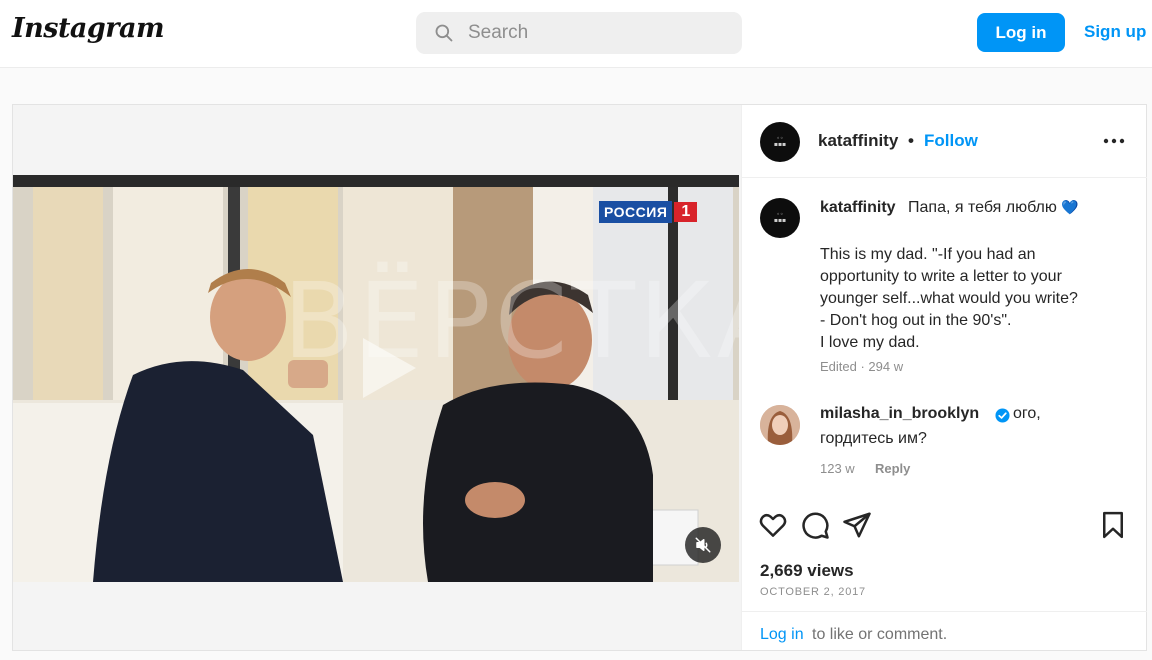 This screenshot has height=660, width=1152. I want to click on commenter-username: milasha_in_brooklyn, so click(899, 414).